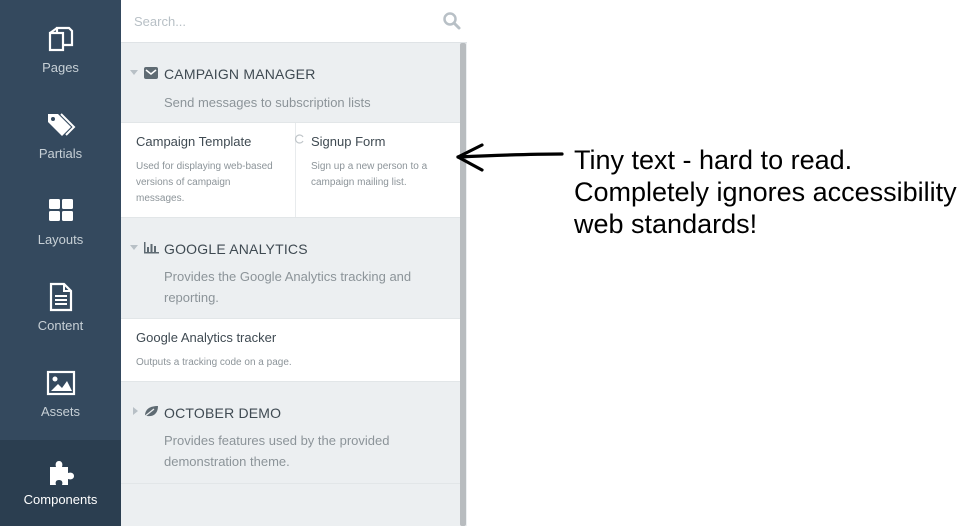 Image resolution: width=980 pixels, height=526 pixels. What do you see at coordinates (60, 411) in the screenshot?
I see `nav-label-assets: Assets` at bounding box center [60, 411].